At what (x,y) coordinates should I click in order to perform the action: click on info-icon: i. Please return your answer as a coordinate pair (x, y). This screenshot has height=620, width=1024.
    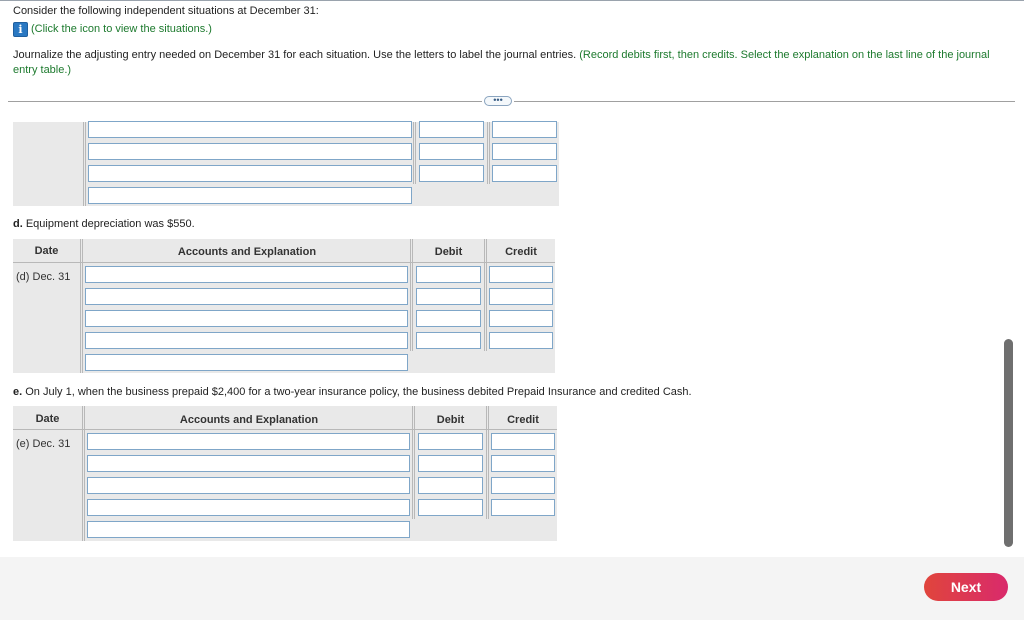
    Looking at the image, I should click on (20, 29).